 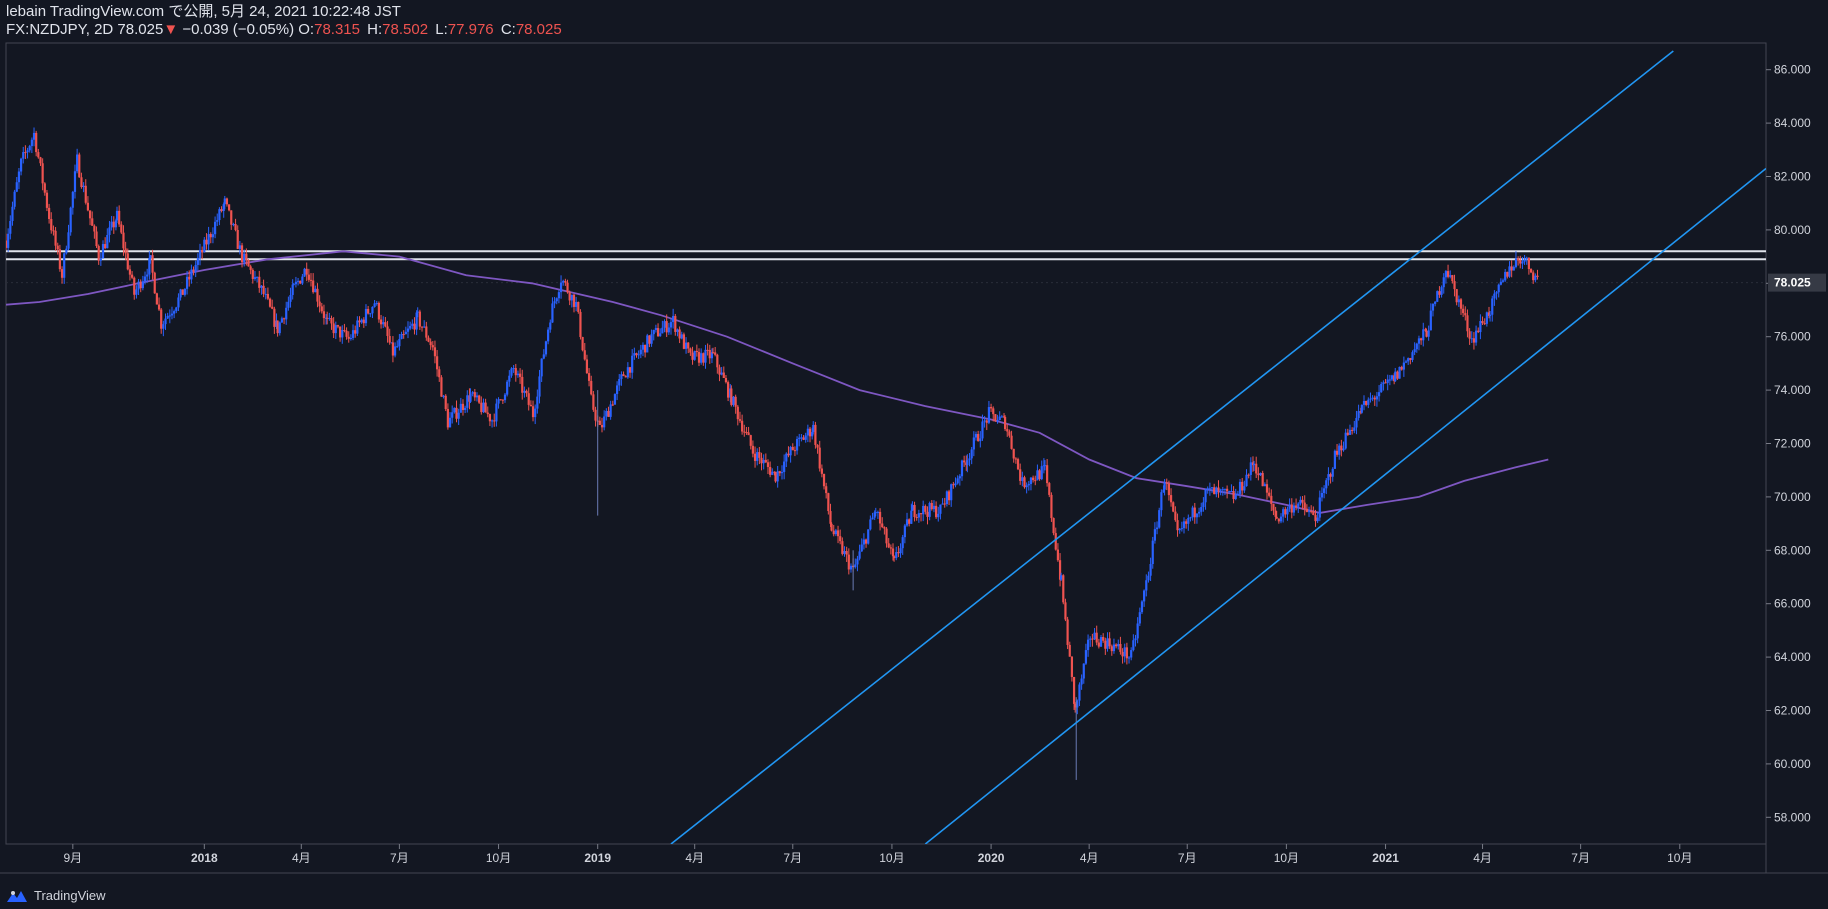 I want to click on x-tick-label: 2019, so click(x=597, y=858).